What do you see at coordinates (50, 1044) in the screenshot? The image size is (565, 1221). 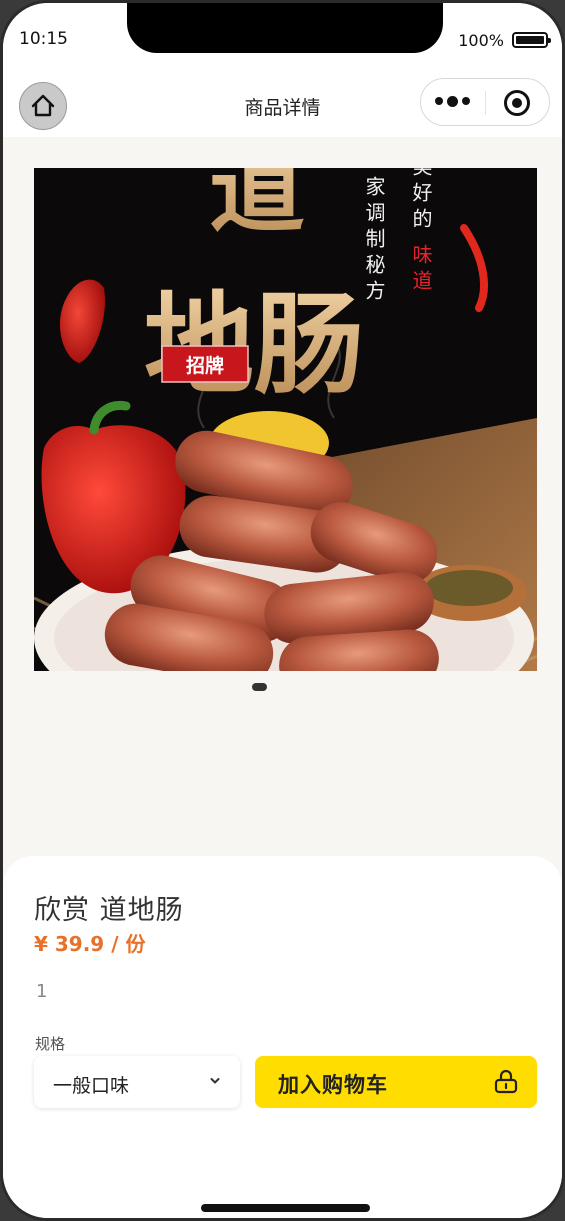 I see `spec-label: 规格` at bounding box center [50, 1044].